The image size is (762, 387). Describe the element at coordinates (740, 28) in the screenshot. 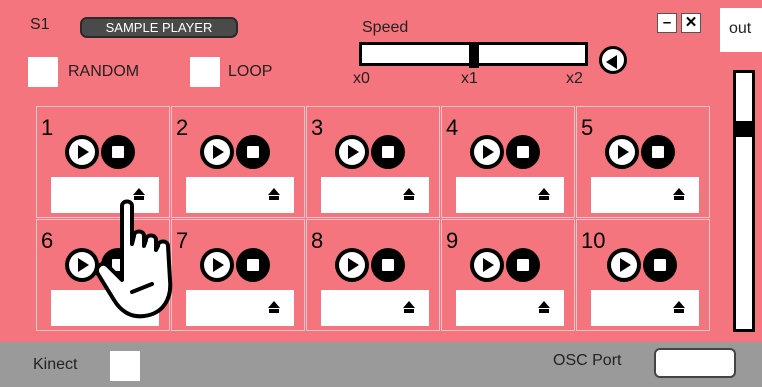

I see `out-label: out` at that location.